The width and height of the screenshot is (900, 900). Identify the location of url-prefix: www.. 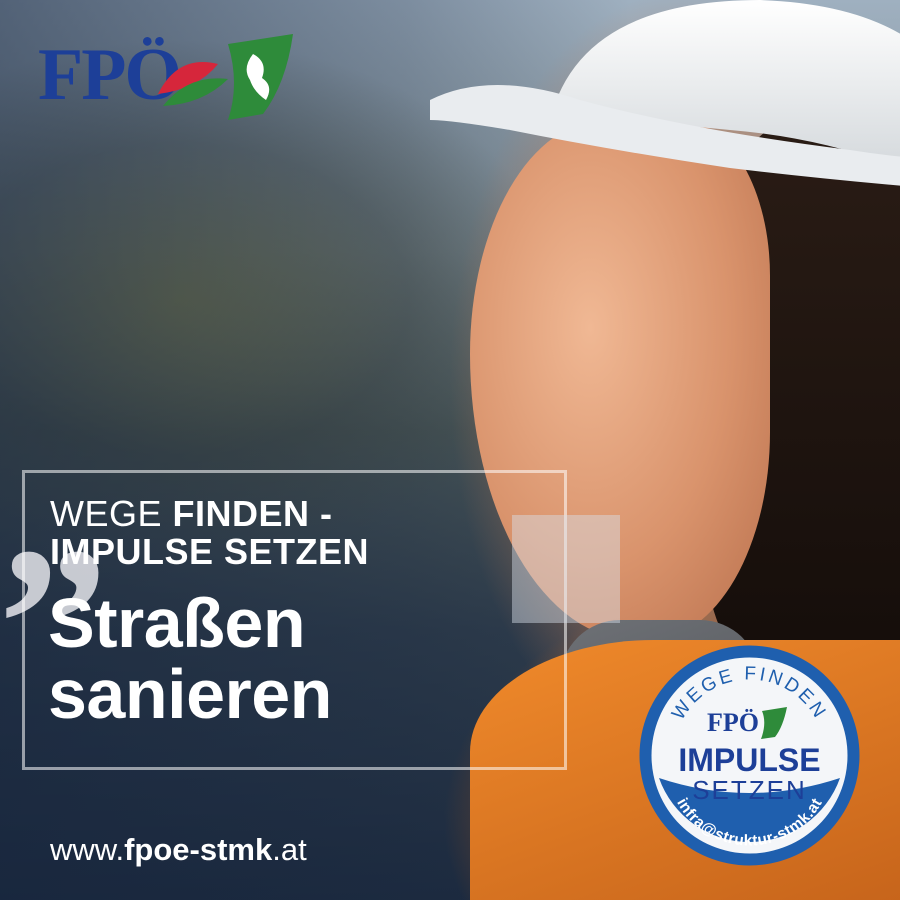
(87, 849).